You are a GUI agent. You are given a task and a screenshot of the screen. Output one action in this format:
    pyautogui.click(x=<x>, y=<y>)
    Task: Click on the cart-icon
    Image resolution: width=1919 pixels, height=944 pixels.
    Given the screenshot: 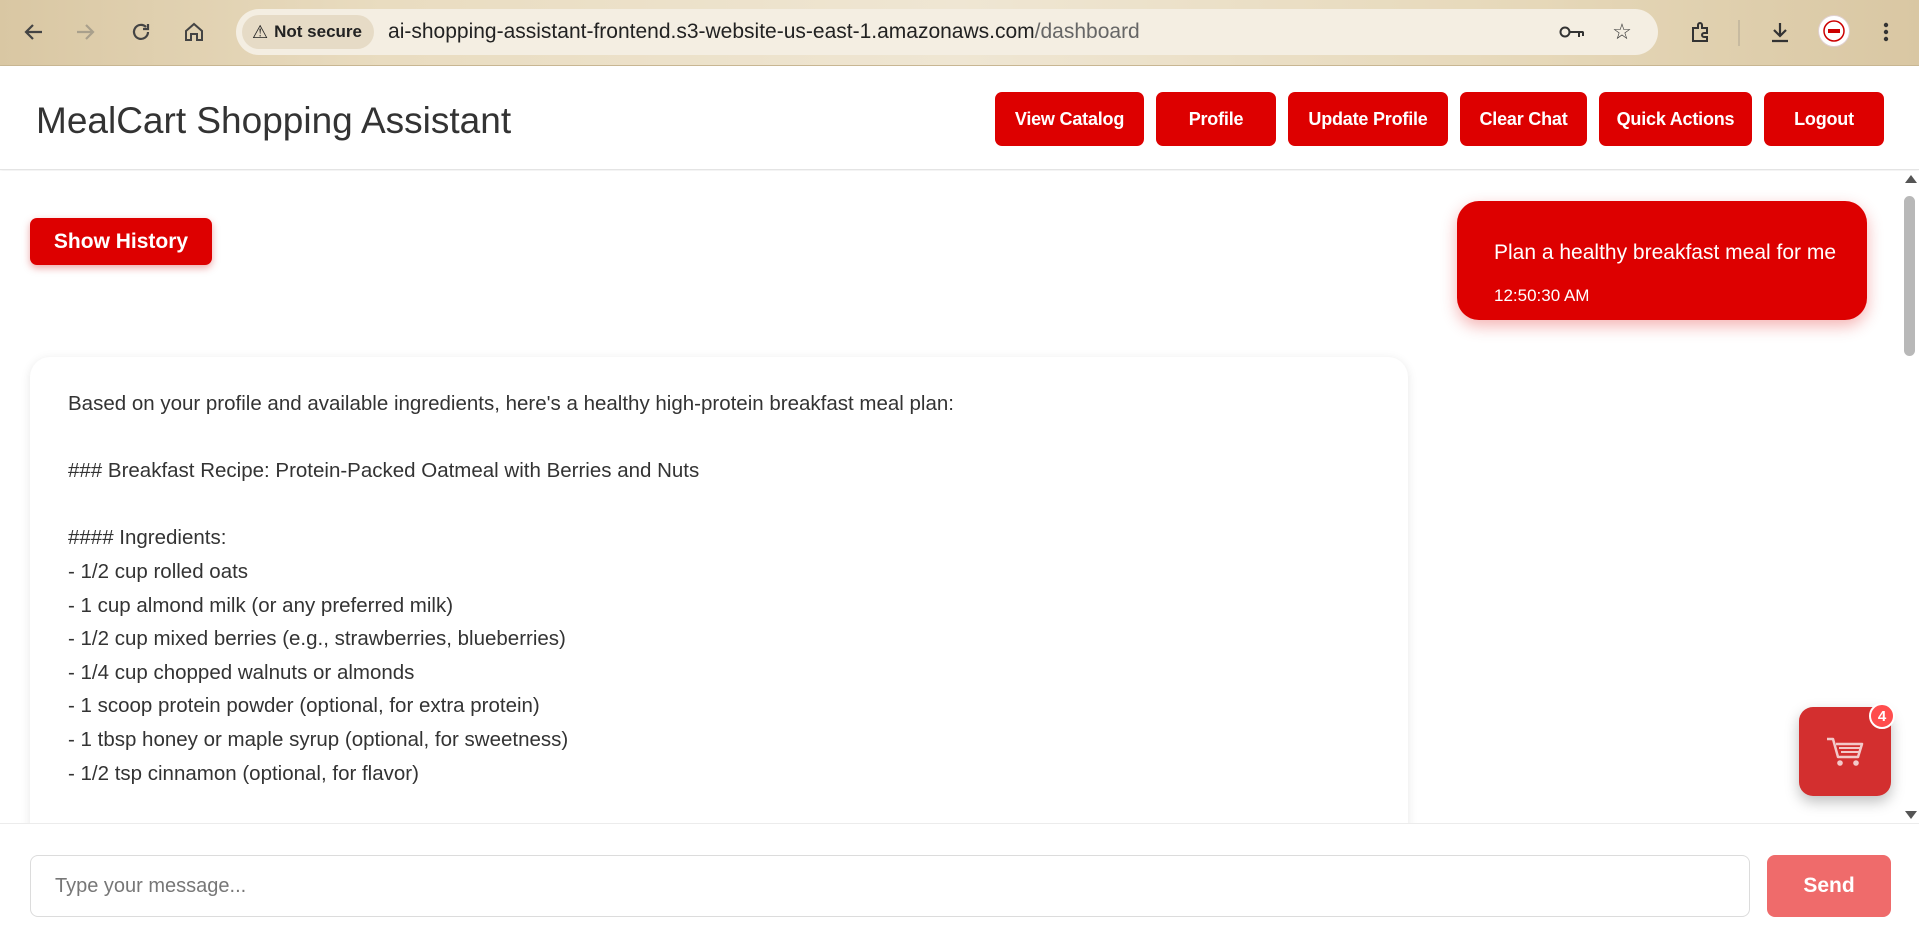 What is the action you would take?
    pyautogui.click(x=1845, y=751)
    